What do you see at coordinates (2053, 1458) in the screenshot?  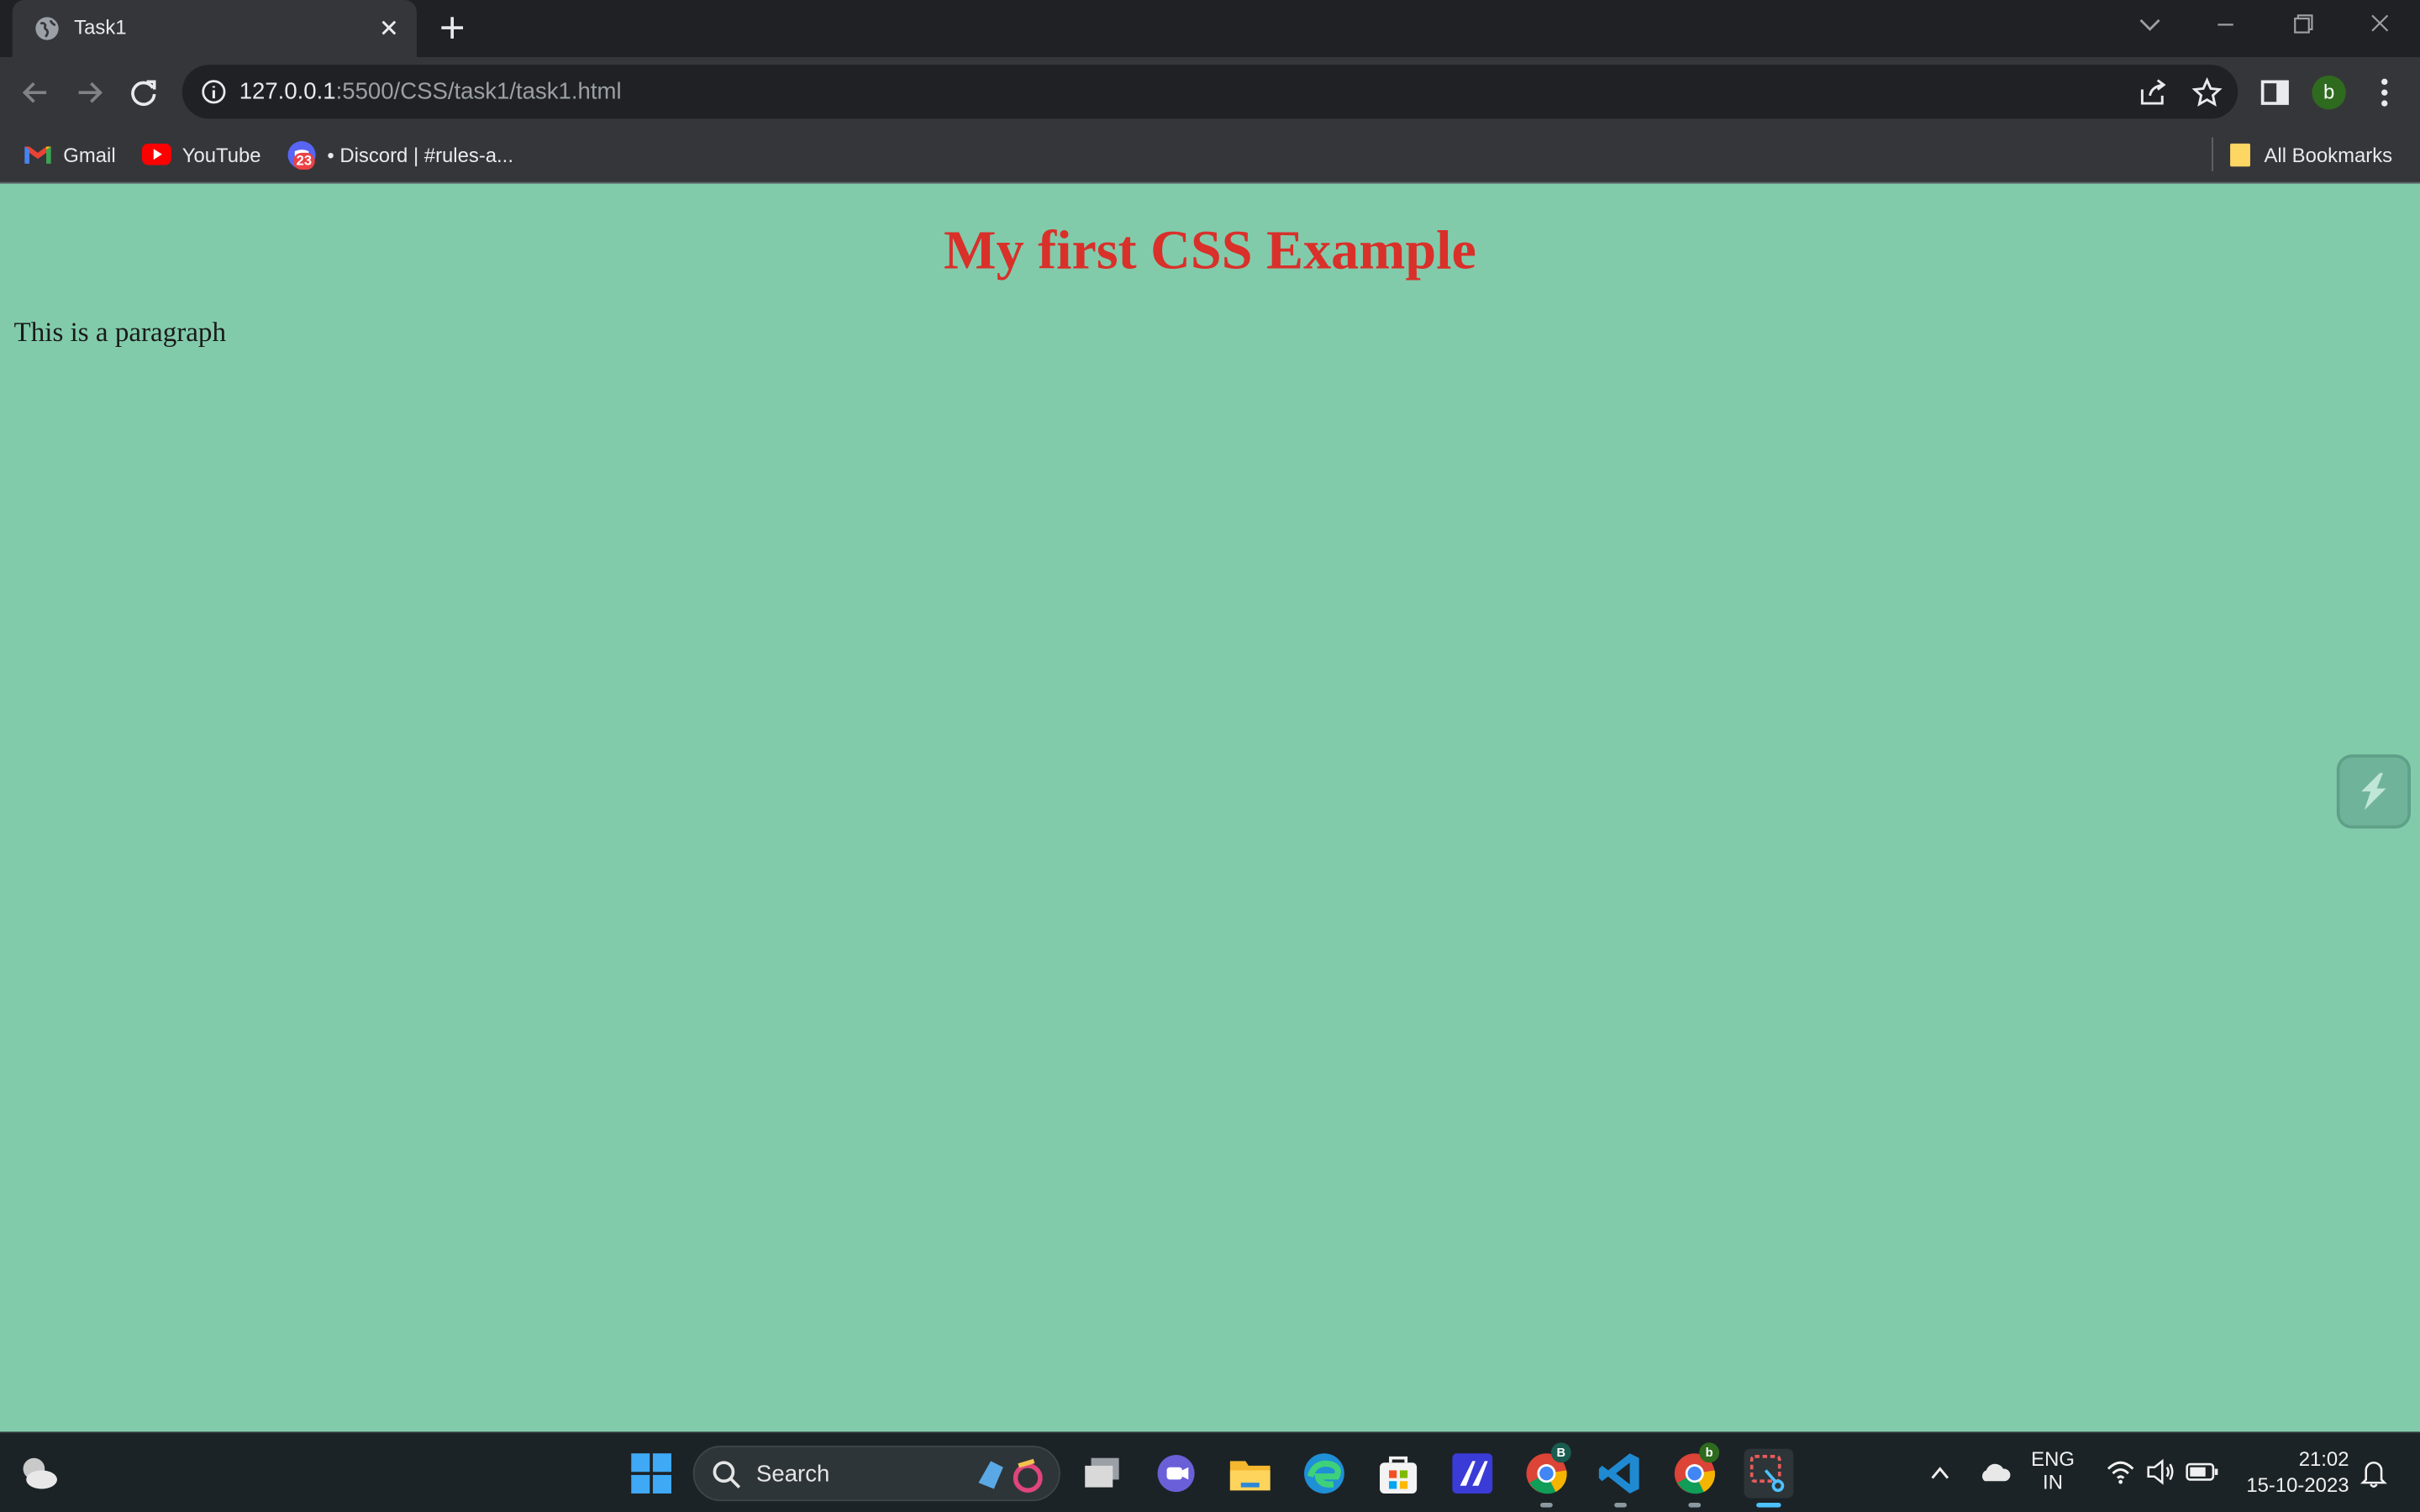 I see `language-code: ENG` at bounding box center [2053, 1458].